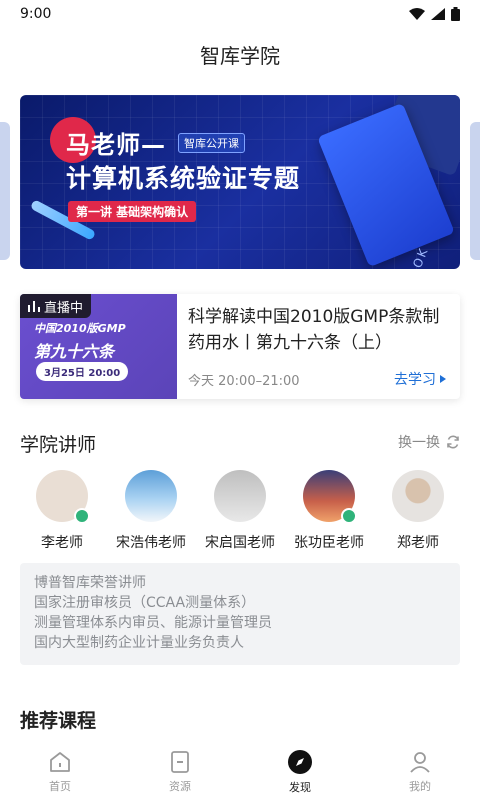 This screenshot has height=800, width=480. What do you see at coordinates (80, 328) in the screenshot?
I see `thumb-line1: 中国2010版GMP` at bounding box center [80, 328].